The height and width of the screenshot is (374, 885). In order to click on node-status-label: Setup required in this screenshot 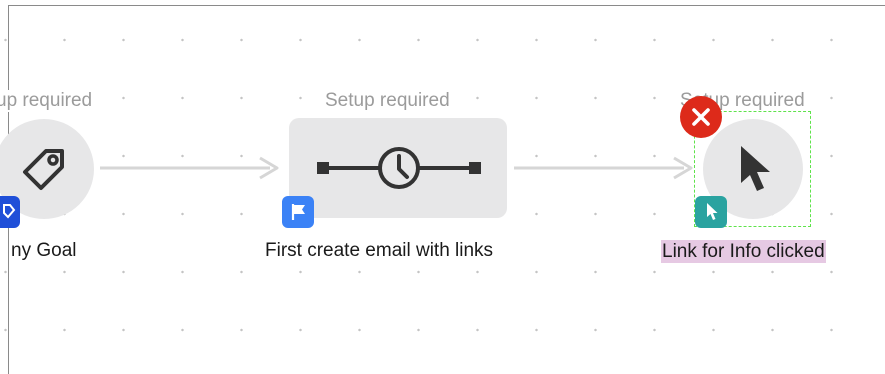, I will do `click(387, 101)`.